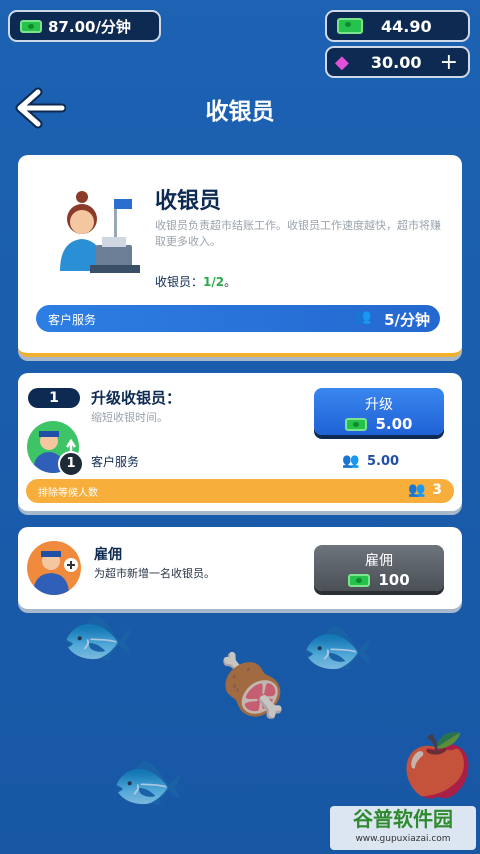 The height and width of the screenshot is (854, 480). Describe the element at coordinates (383, 461) in the screenshot. I see `upgrade-service-value: 5.00` at that location.